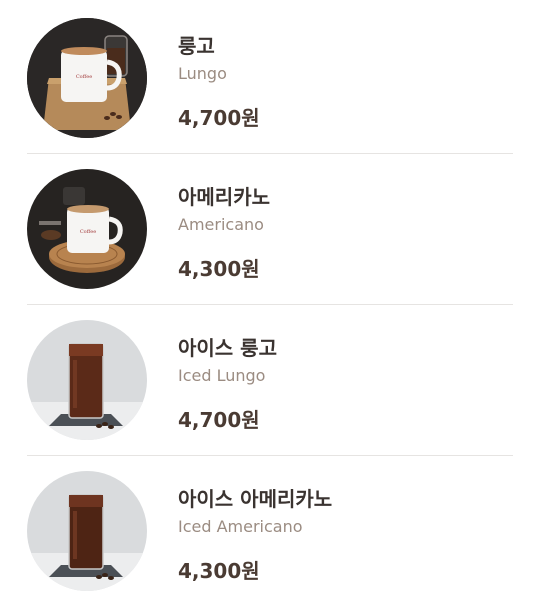  I want to click on iced-americano-photo, so click(87, 531).